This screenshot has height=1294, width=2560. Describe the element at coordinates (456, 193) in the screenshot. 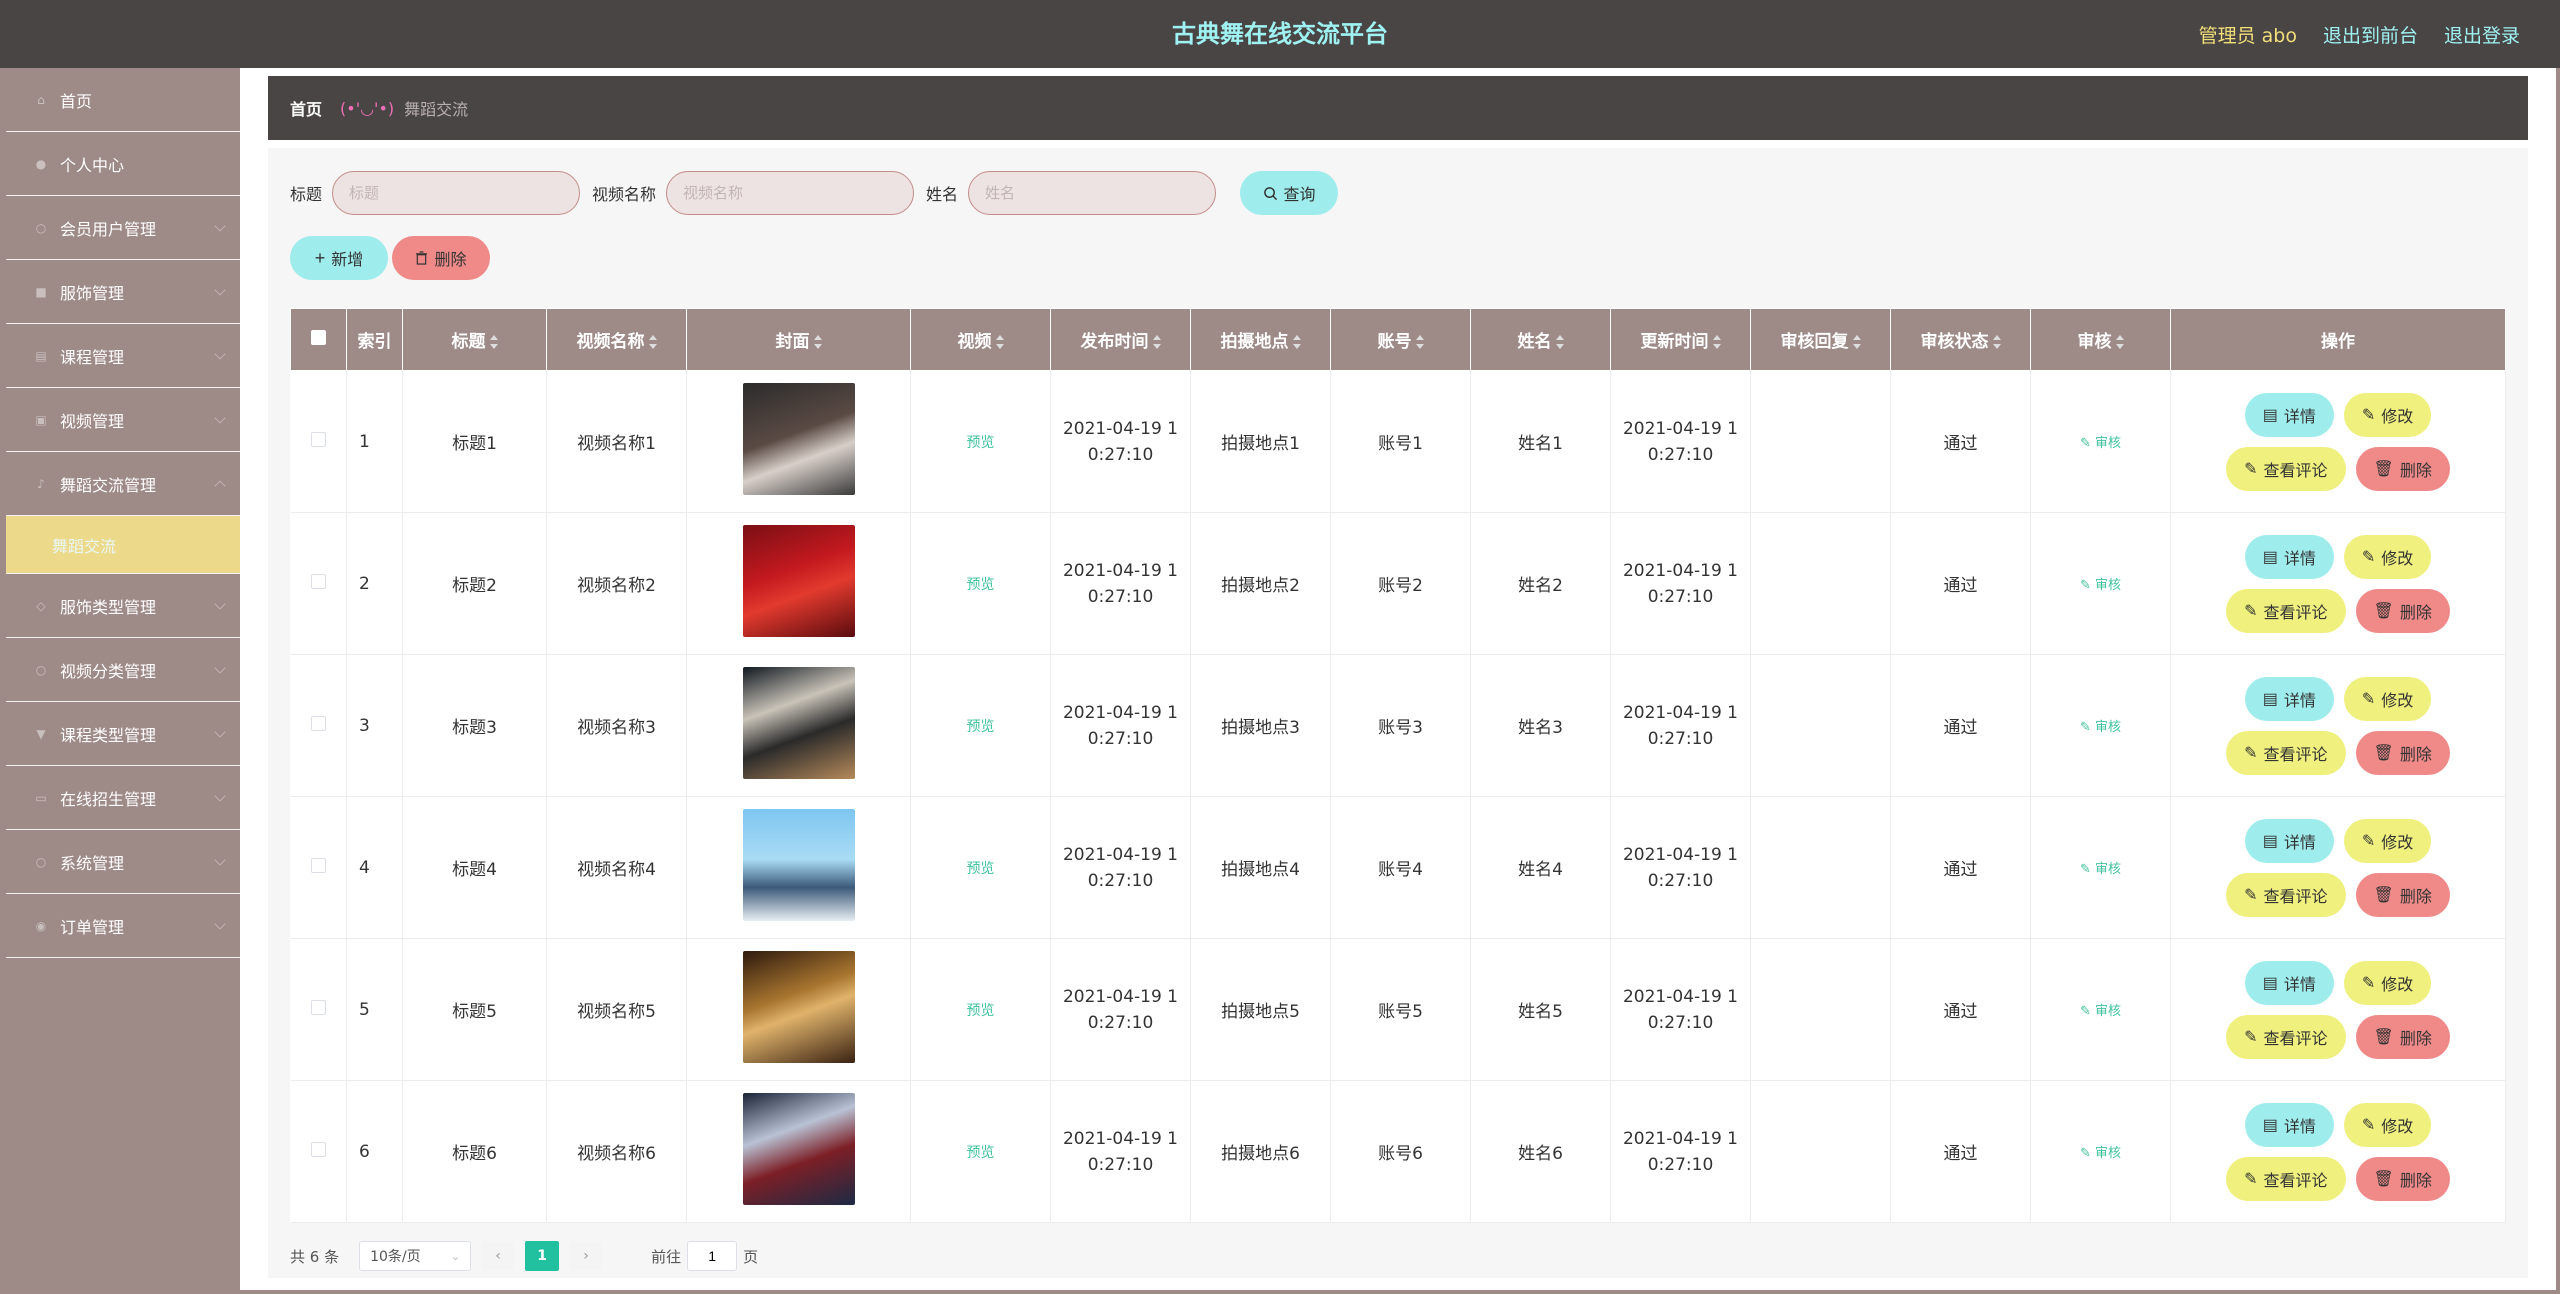

I see `title-filter-input` at that location.